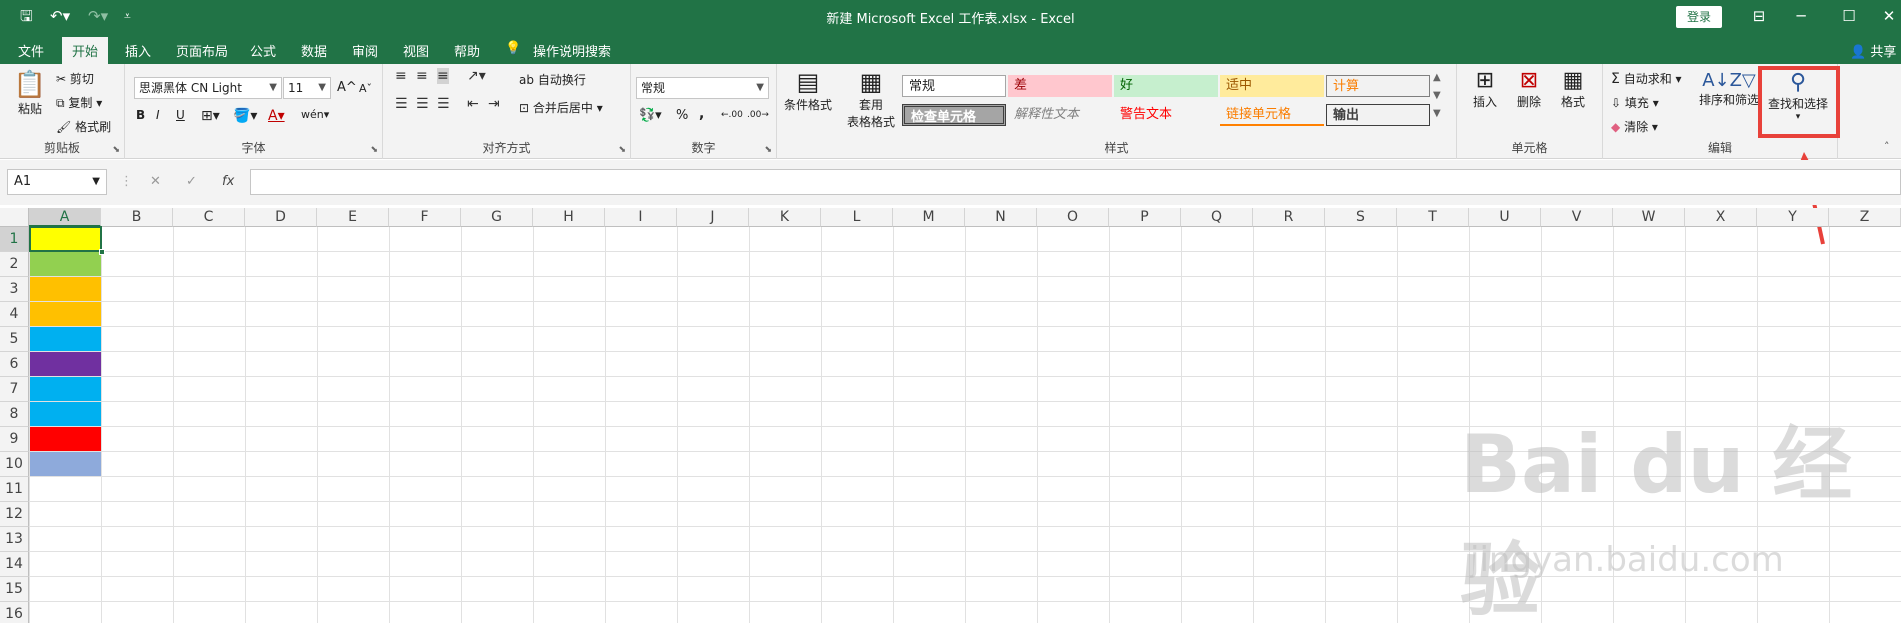  Describe the element at coordinates (1289, 217) in the screenshot. I see `column-header-r: R` at that location.